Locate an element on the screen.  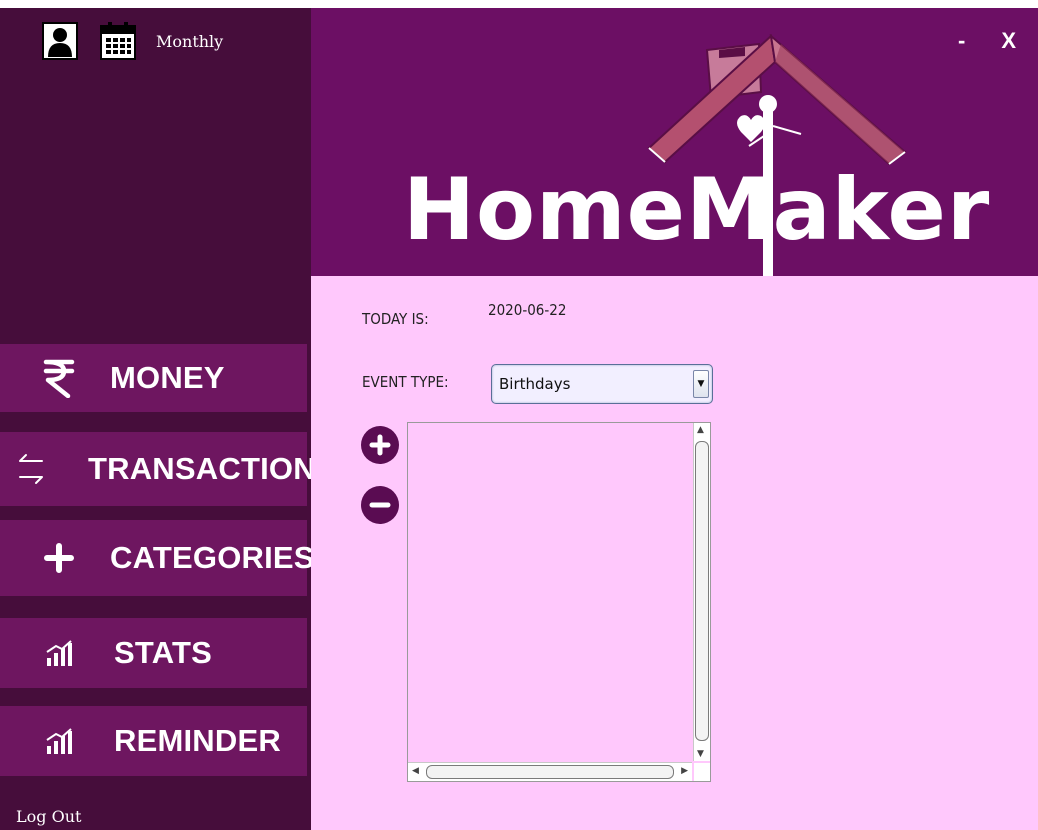
nav-item-stats: STATS is located at coordinates (153, 653).